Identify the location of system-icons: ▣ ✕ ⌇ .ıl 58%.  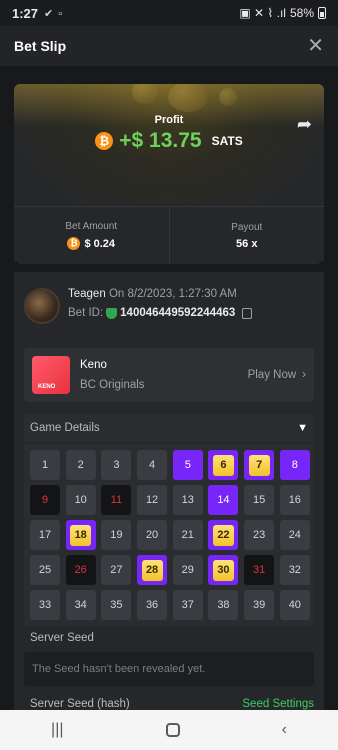
(282, 13).